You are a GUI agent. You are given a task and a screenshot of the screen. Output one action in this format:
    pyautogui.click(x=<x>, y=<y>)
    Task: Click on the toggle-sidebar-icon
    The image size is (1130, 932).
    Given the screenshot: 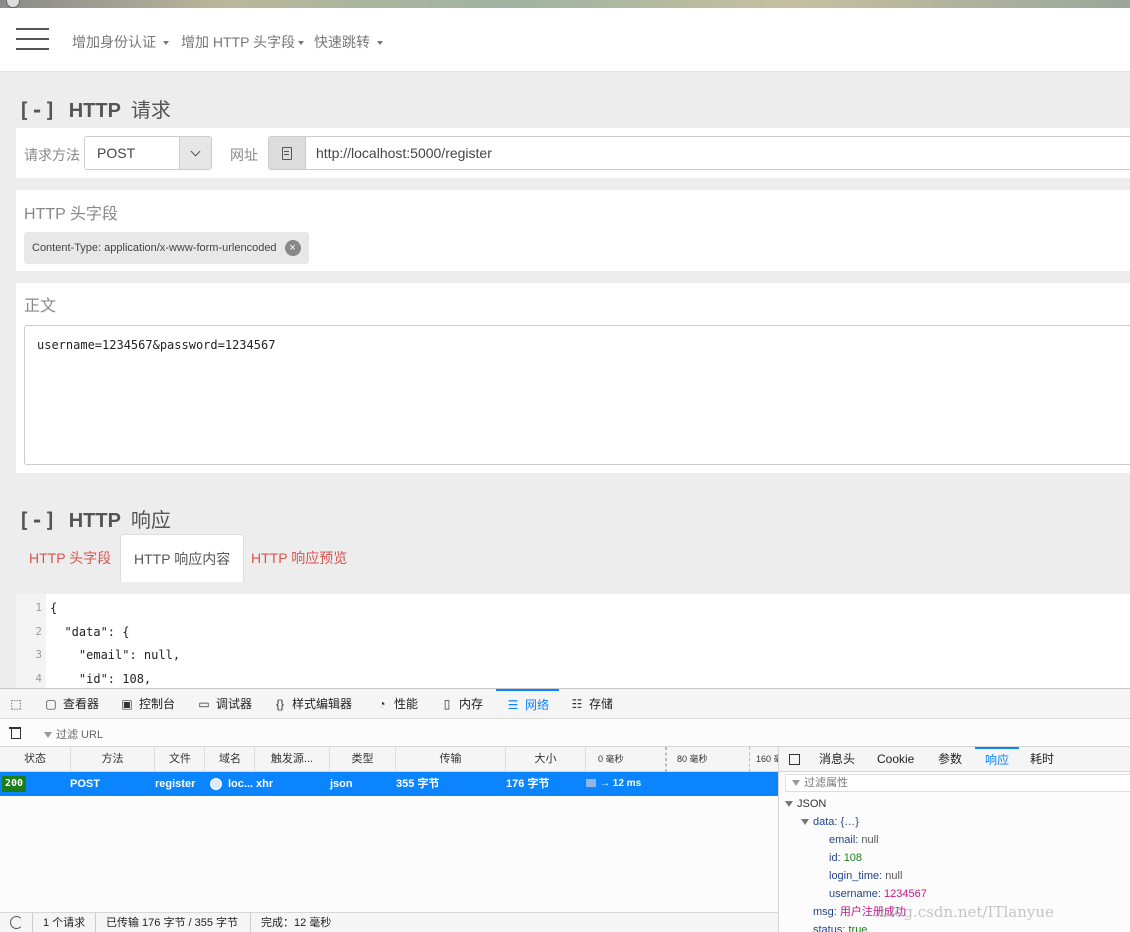 What is the action you would take?
    pyautogui.click(x=797, y=759)
    